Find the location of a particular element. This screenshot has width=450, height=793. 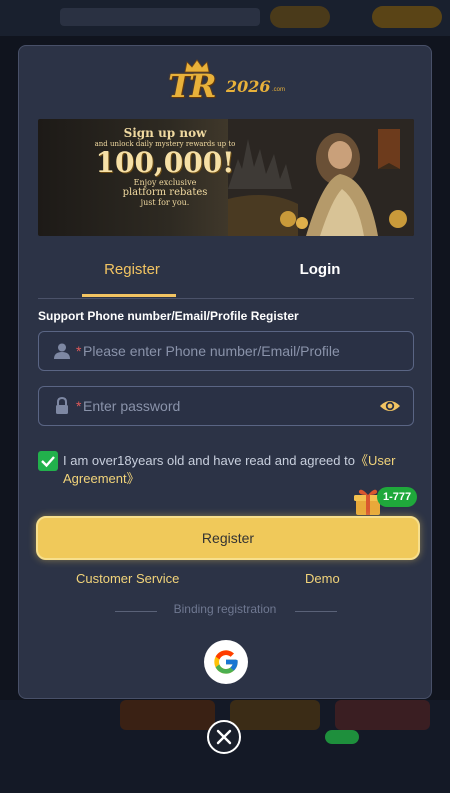

banner-headline: Sign up now is located at coordinates (165, 133).